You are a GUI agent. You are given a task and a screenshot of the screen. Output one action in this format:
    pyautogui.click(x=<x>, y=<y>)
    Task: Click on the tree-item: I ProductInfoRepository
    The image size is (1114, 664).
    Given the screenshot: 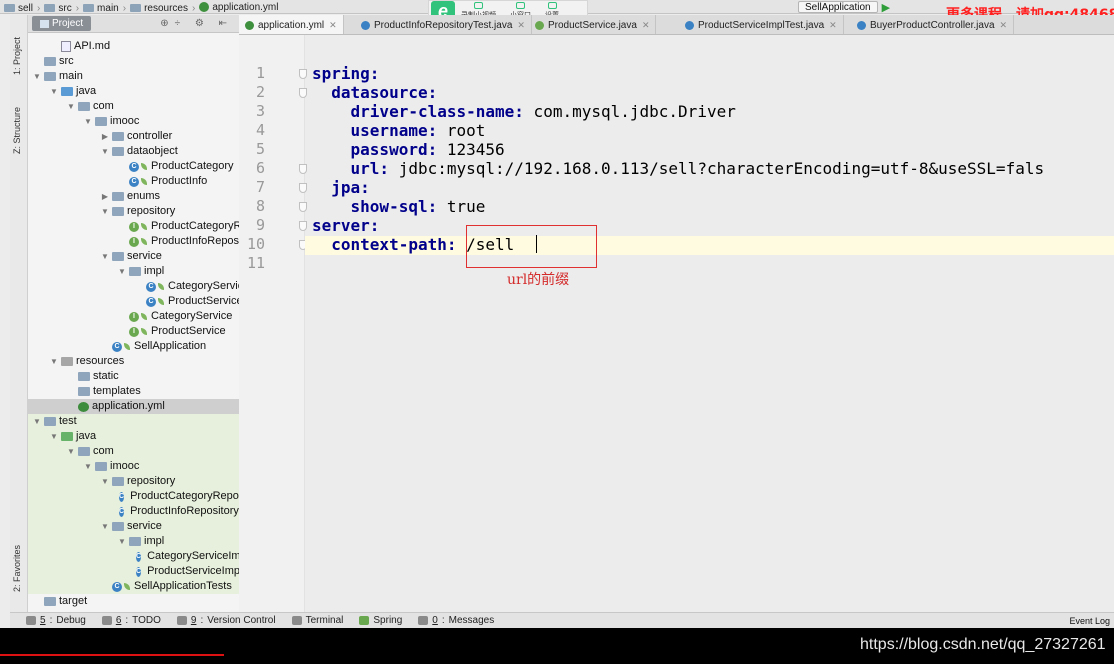 What is the action you would take?
    pyautogui.click(x=178, y=241)
    